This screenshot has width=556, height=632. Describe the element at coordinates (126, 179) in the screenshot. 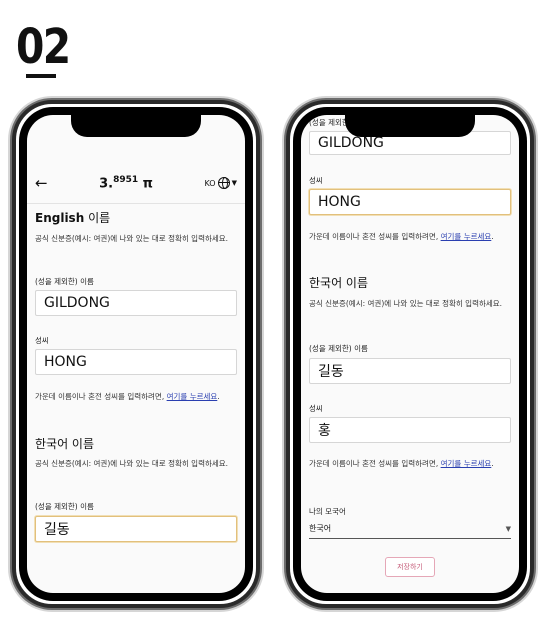

I see `balance-decimals: 8951` at that location.